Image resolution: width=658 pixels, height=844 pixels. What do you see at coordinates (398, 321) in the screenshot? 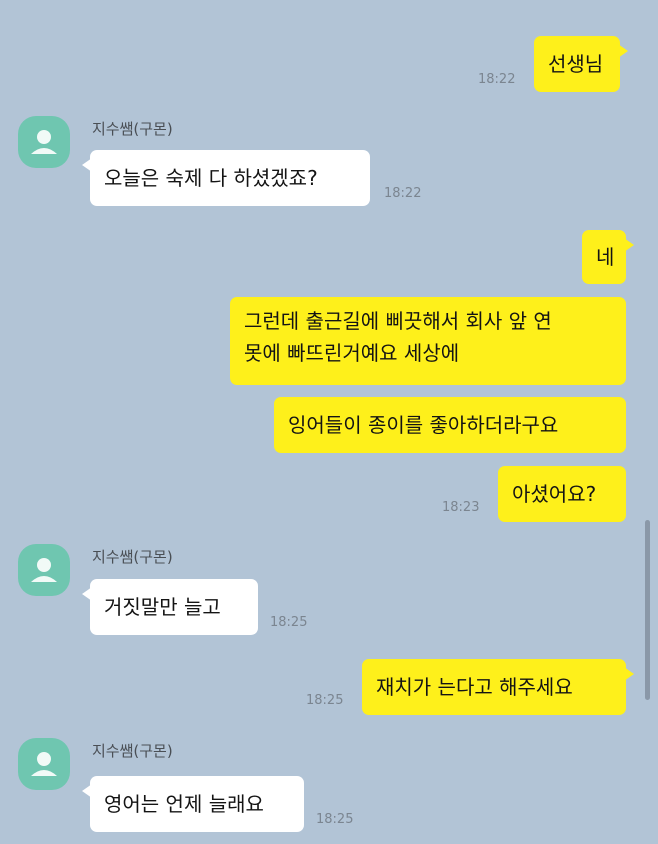
I see `message-line: 그런데 출근길에 삐끗해서 회사 앞 연` at bounding box center [398, 321].